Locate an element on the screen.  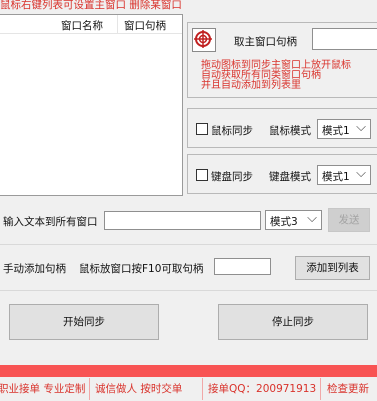
column-window-name: 窗口名称 is located at coordinates (82, 25).